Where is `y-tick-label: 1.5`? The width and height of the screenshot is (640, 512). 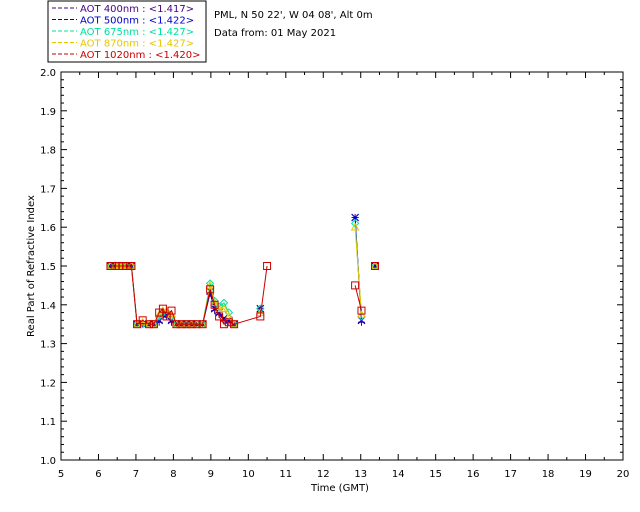 y-tick-label: 1.5 is located at coordinates (48, 267).